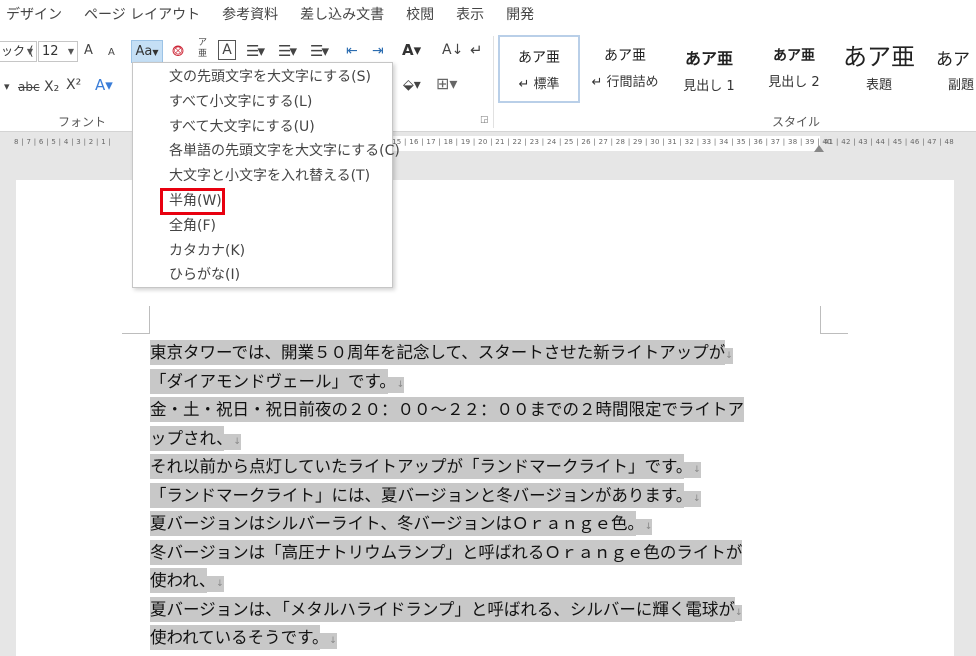  What do you see at coordinates (709, 69) in the screenshot?
I see `style-heading-1: あア亜 見出し 1` at bounding box center [709, 69].